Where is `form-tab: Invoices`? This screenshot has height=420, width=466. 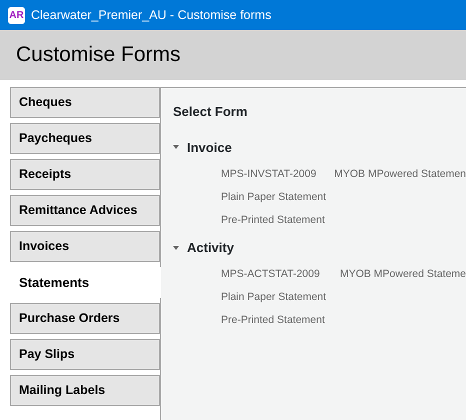 form-tab: Invoices is located at coordinates (85, 246).